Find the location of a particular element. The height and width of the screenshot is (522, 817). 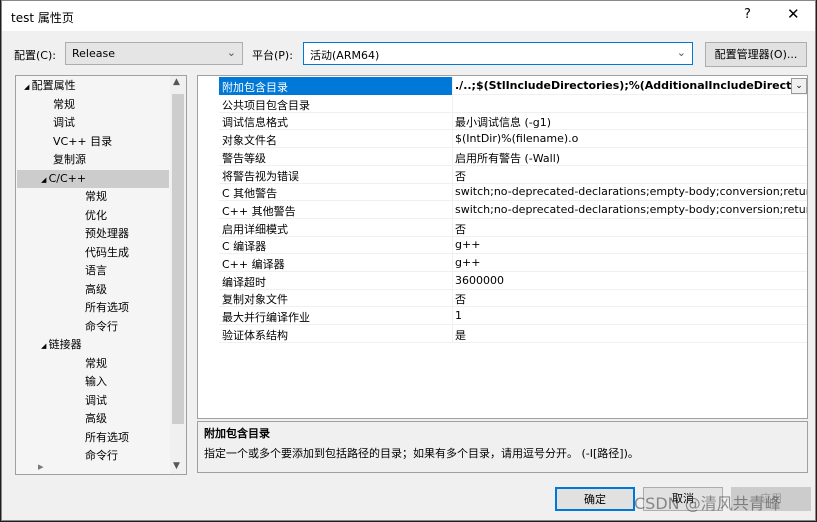

dropdown-button: ⌄ is located at coordinates (799, 86).